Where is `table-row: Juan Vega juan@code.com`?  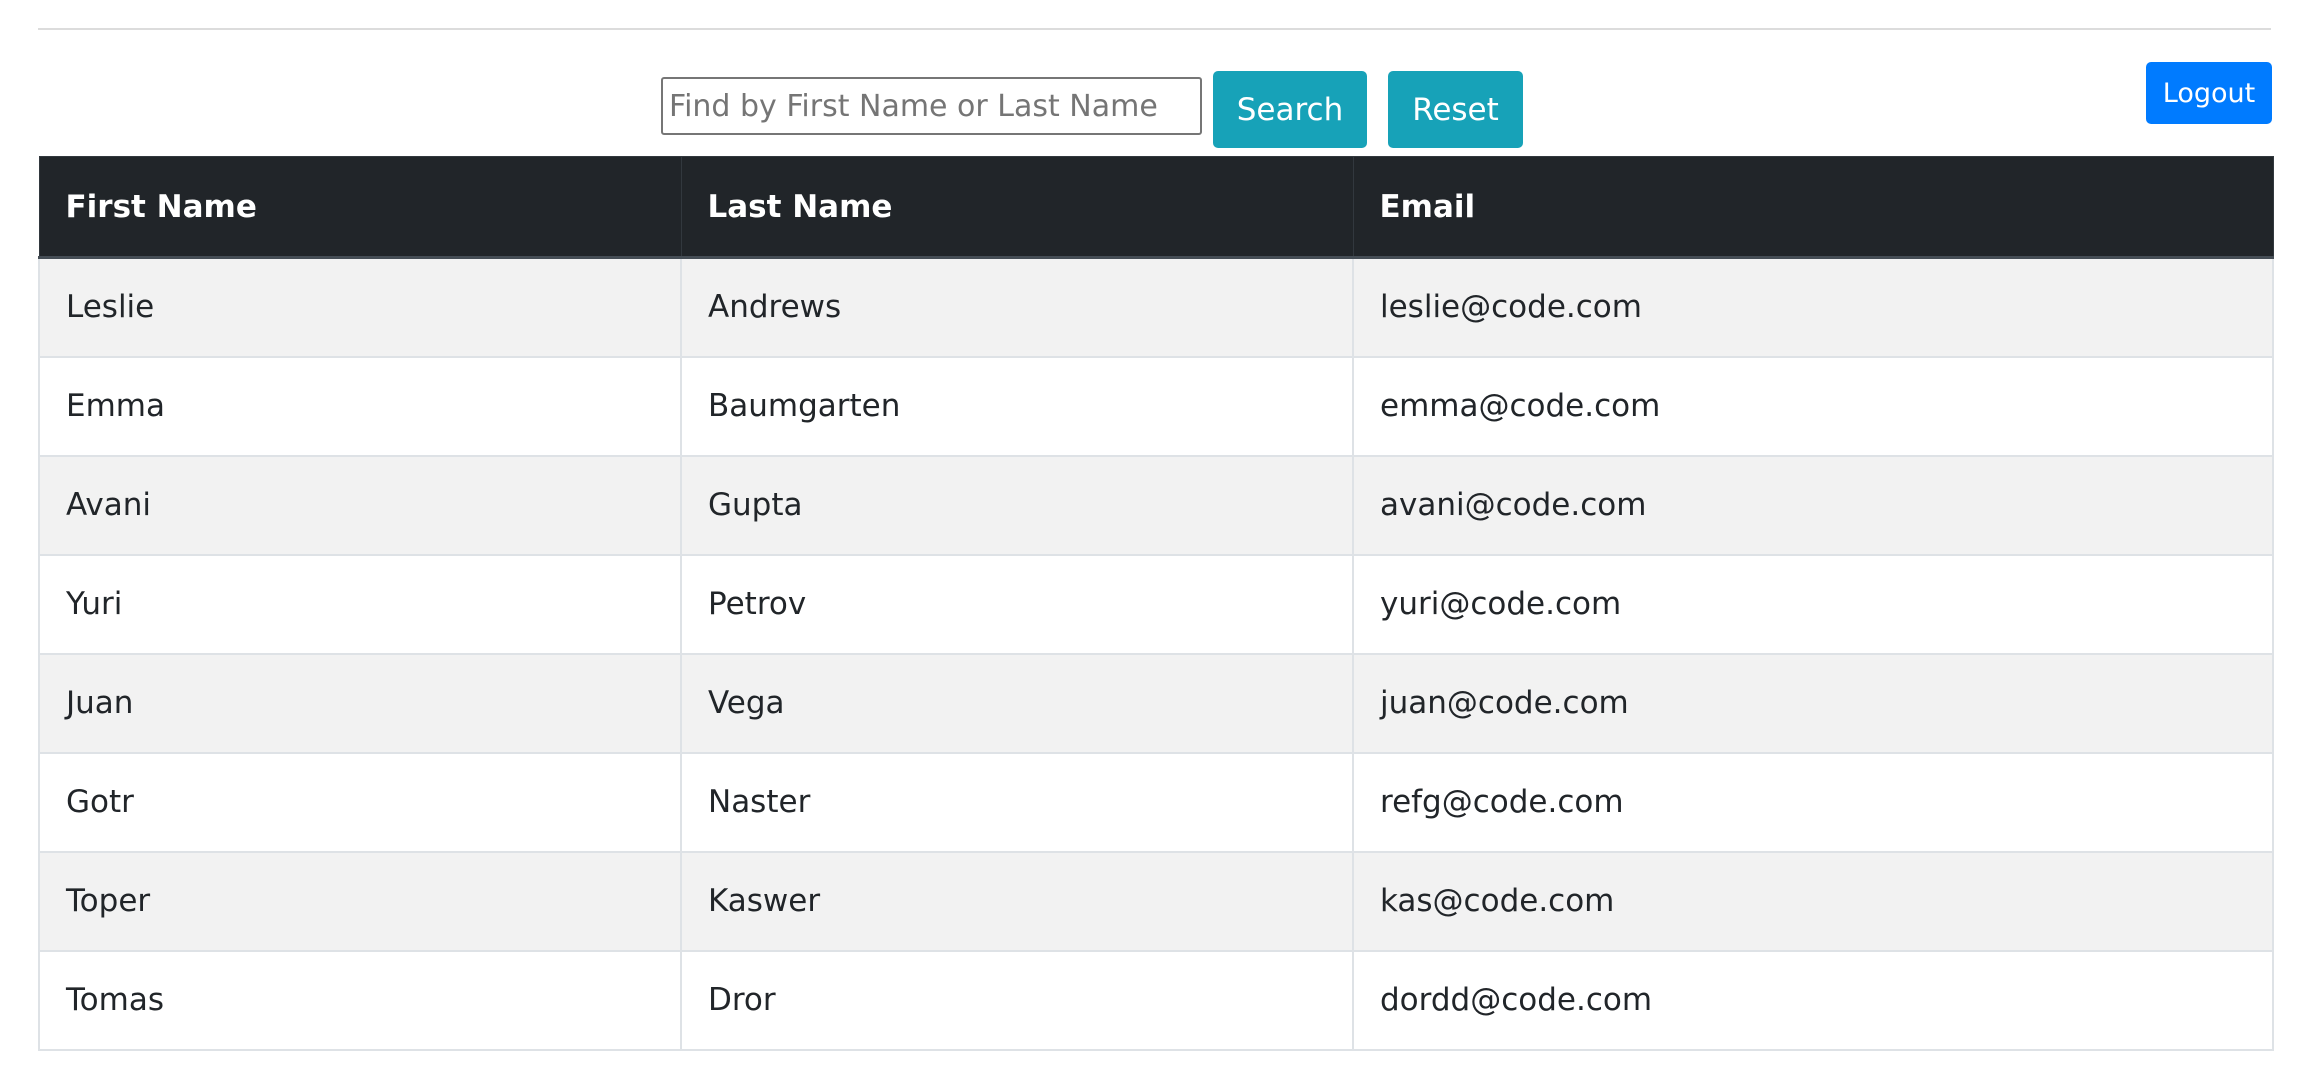
table-row: Juan Vega juan@code.com is located at coordinates (1156, 703).